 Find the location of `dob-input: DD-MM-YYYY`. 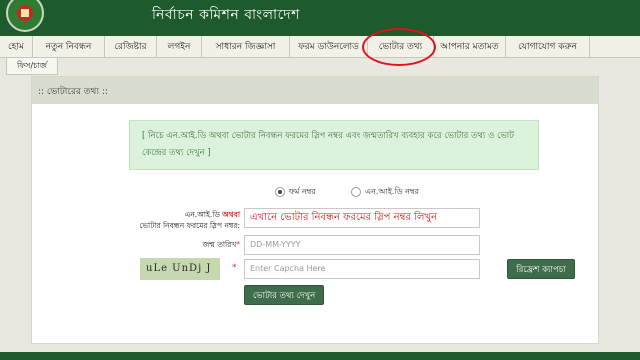

dob-input: DD-MM-YYYY is located at coordinates (362, 245).